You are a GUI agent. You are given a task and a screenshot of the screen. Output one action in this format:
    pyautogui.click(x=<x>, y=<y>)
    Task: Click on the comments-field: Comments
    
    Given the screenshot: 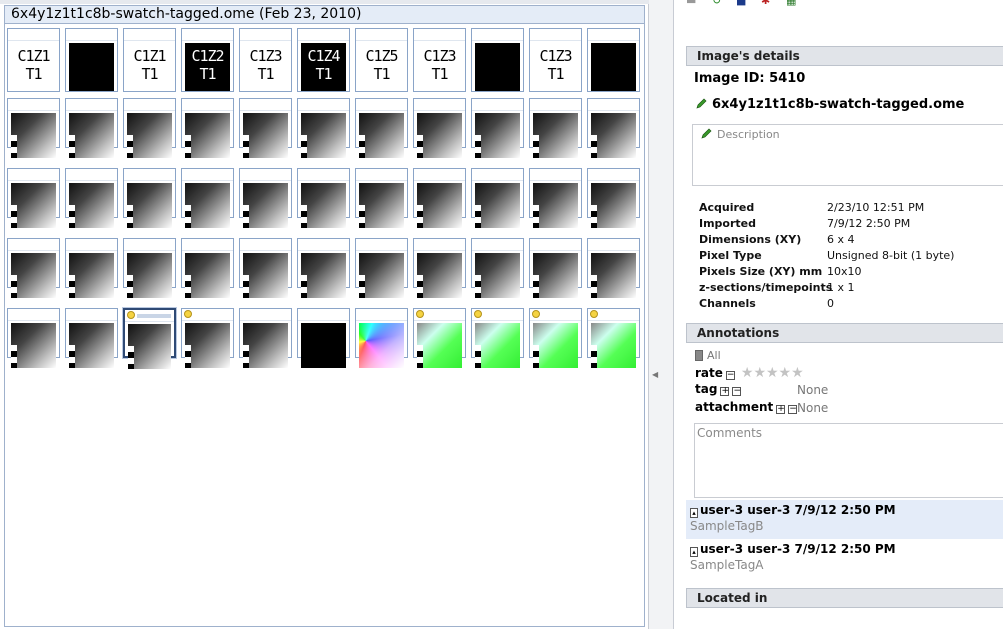 What is the action you would take?
    pyautogui.click(x=848, y=460)
    